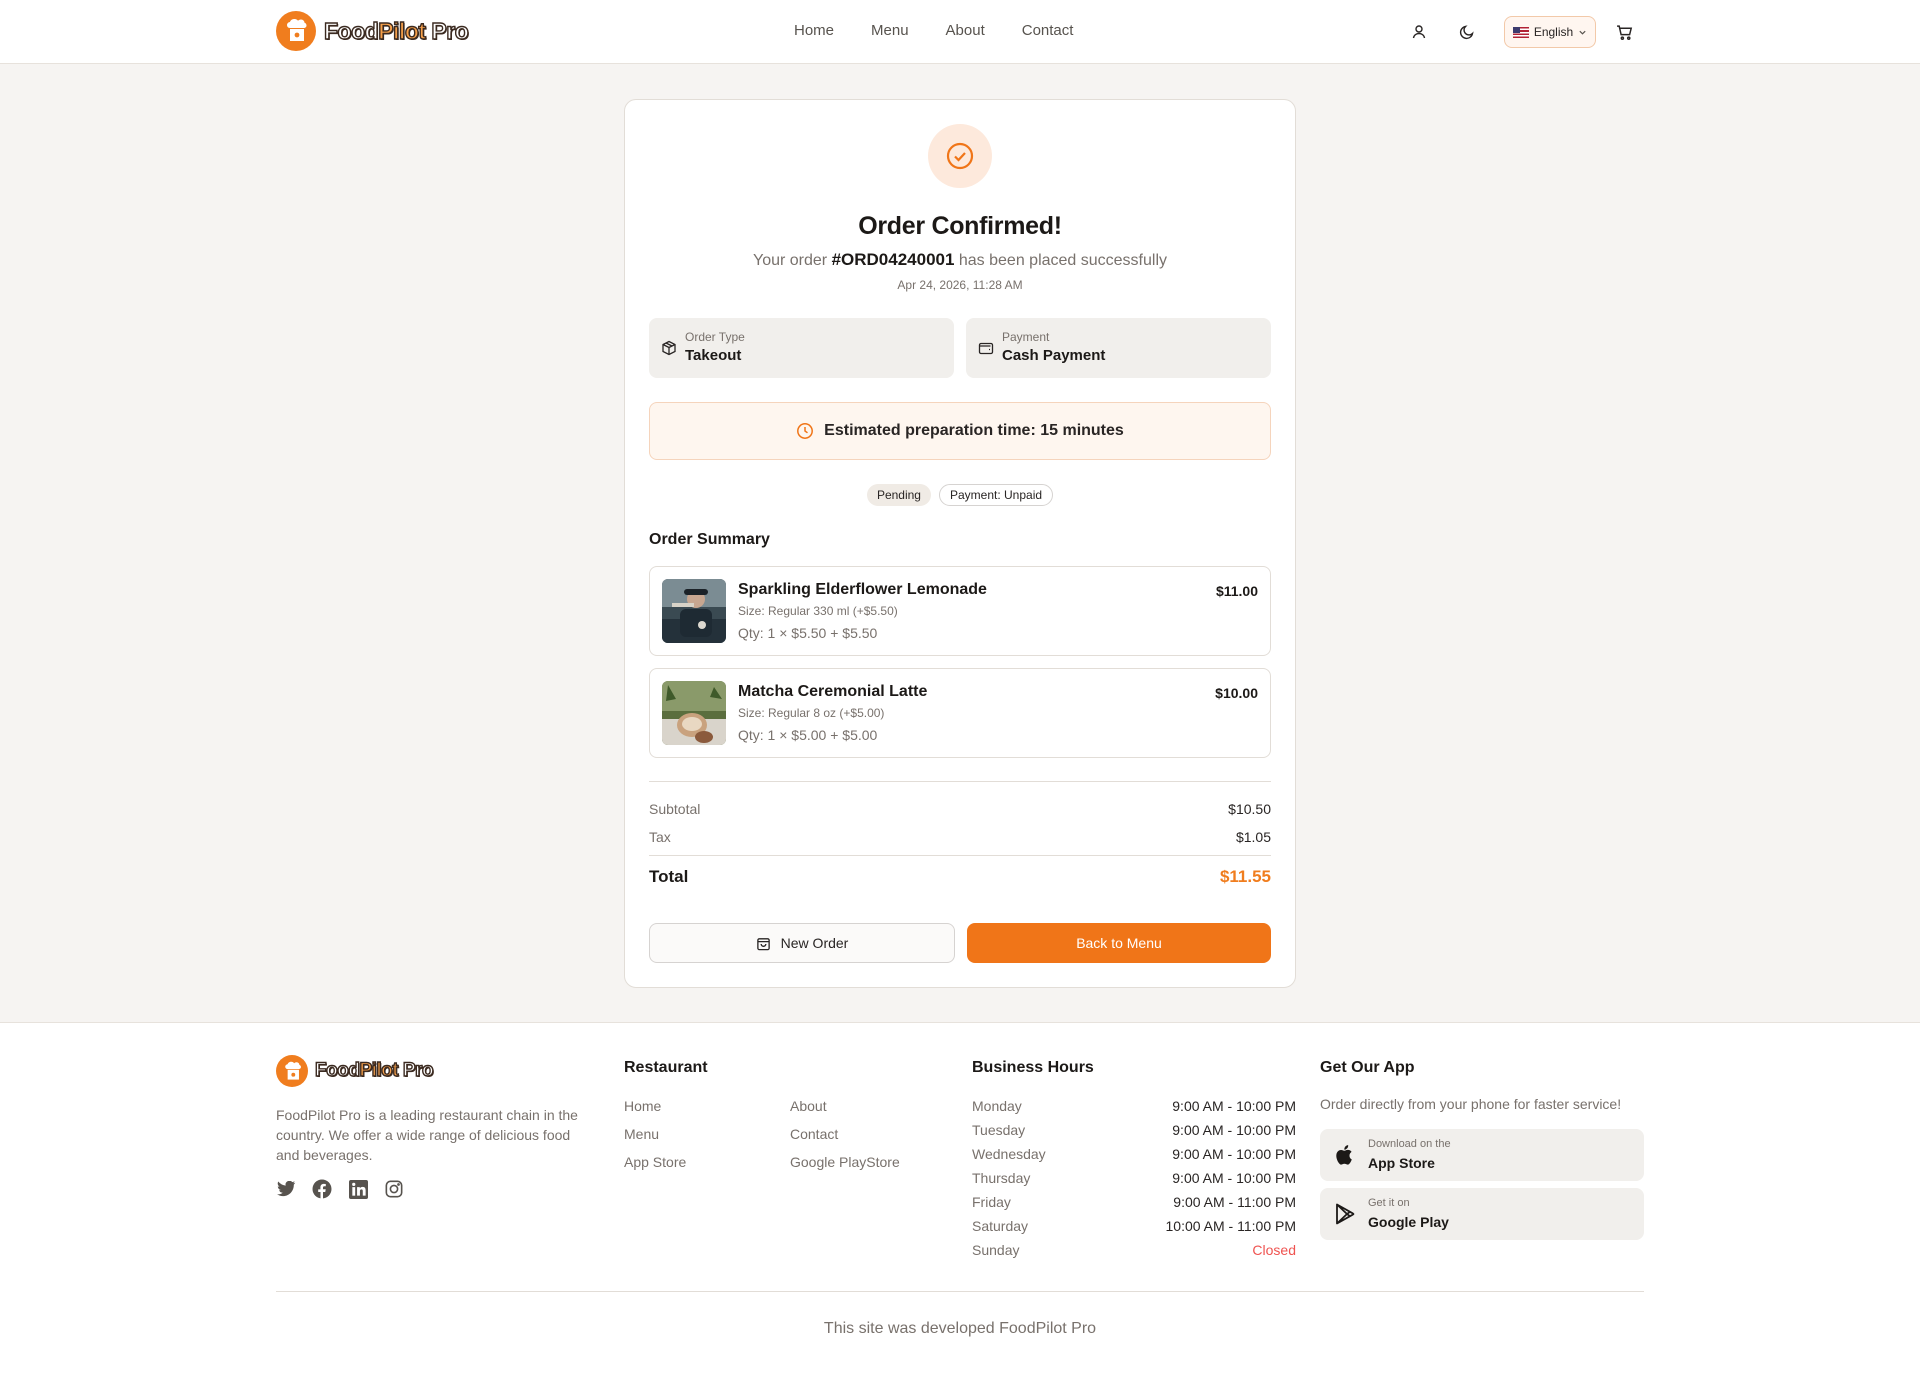 This screenshot has height=1373, width=1920. I want to click on item-qty: Qty: 1 × $5.00 + $5.00, so click(808, 735).